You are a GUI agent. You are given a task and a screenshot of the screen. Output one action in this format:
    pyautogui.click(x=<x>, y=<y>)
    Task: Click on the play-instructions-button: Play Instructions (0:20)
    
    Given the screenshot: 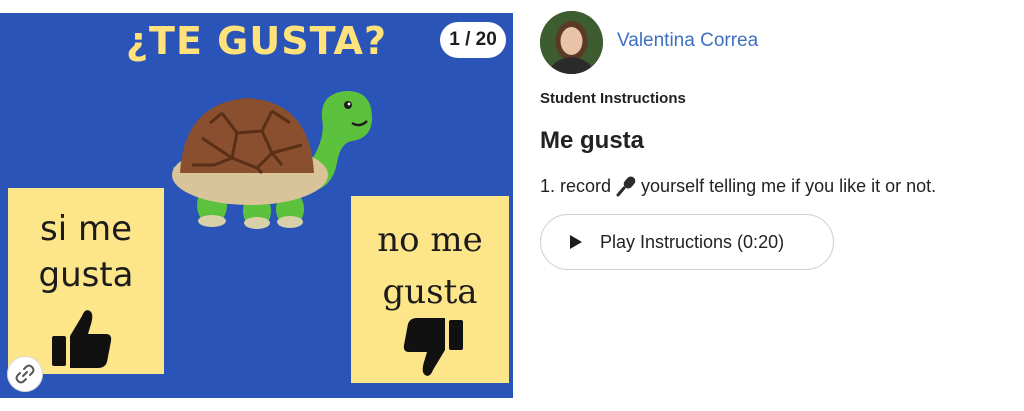 What is the action you would take?
    pyautogui.click(x=687, y=242)
    